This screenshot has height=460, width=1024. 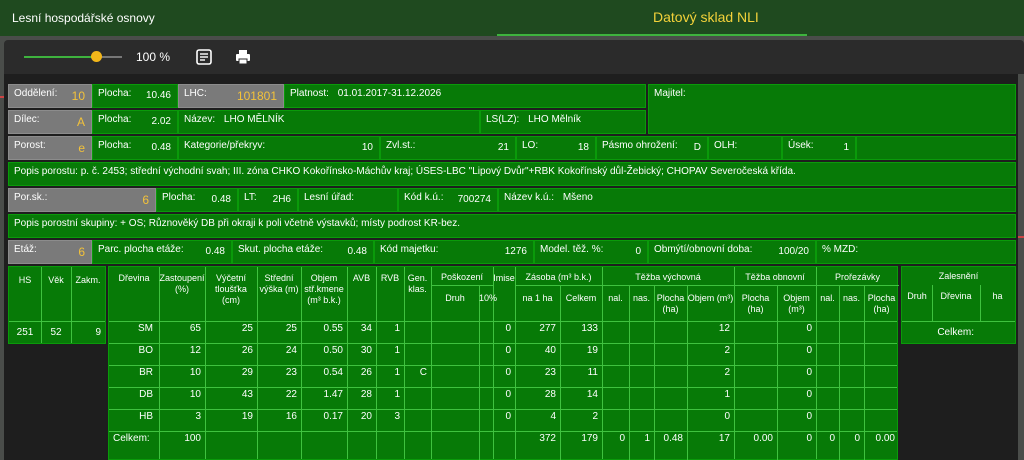 What do you see at coordinates (158, 95) in the screenshot?
I see `plocha-value: 10.46` at bounding box center [158, 95].